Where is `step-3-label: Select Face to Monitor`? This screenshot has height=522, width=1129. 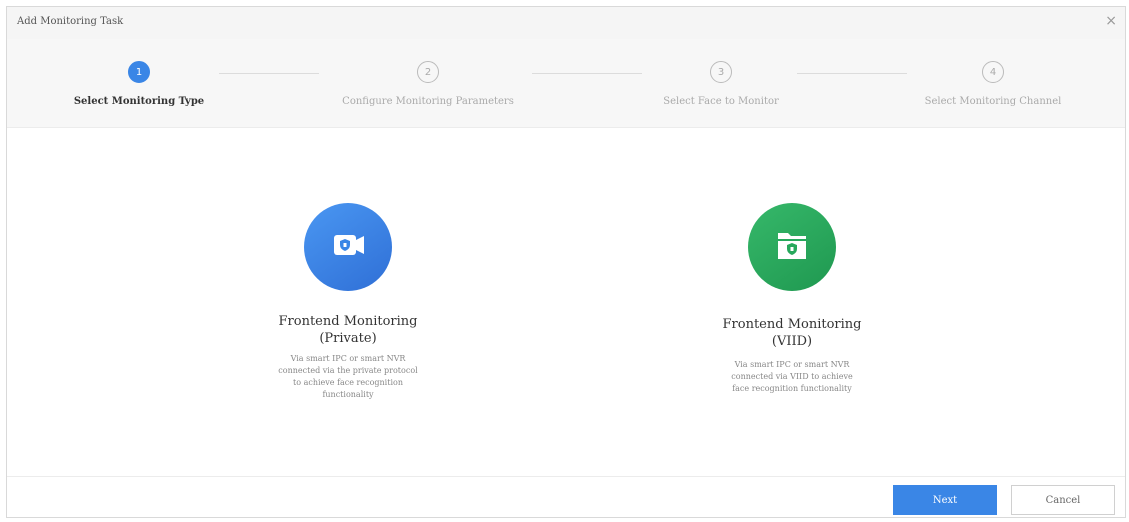 step-3-label: Select Face to Monitor is located at coordinates (721, 101).